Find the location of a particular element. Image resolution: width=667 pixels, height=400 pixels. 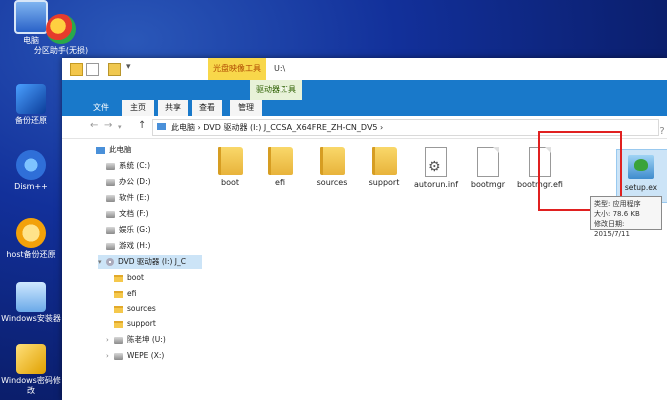

file-name: efi is located at coordinates (280, 182).